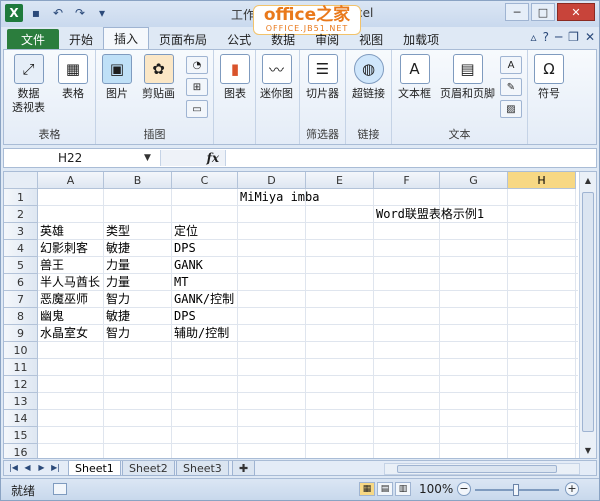  What do you see at coordinates (590, 37) in the screenshot?
I see `doc-close-icon: ✕` at bounding box center [590, 37].